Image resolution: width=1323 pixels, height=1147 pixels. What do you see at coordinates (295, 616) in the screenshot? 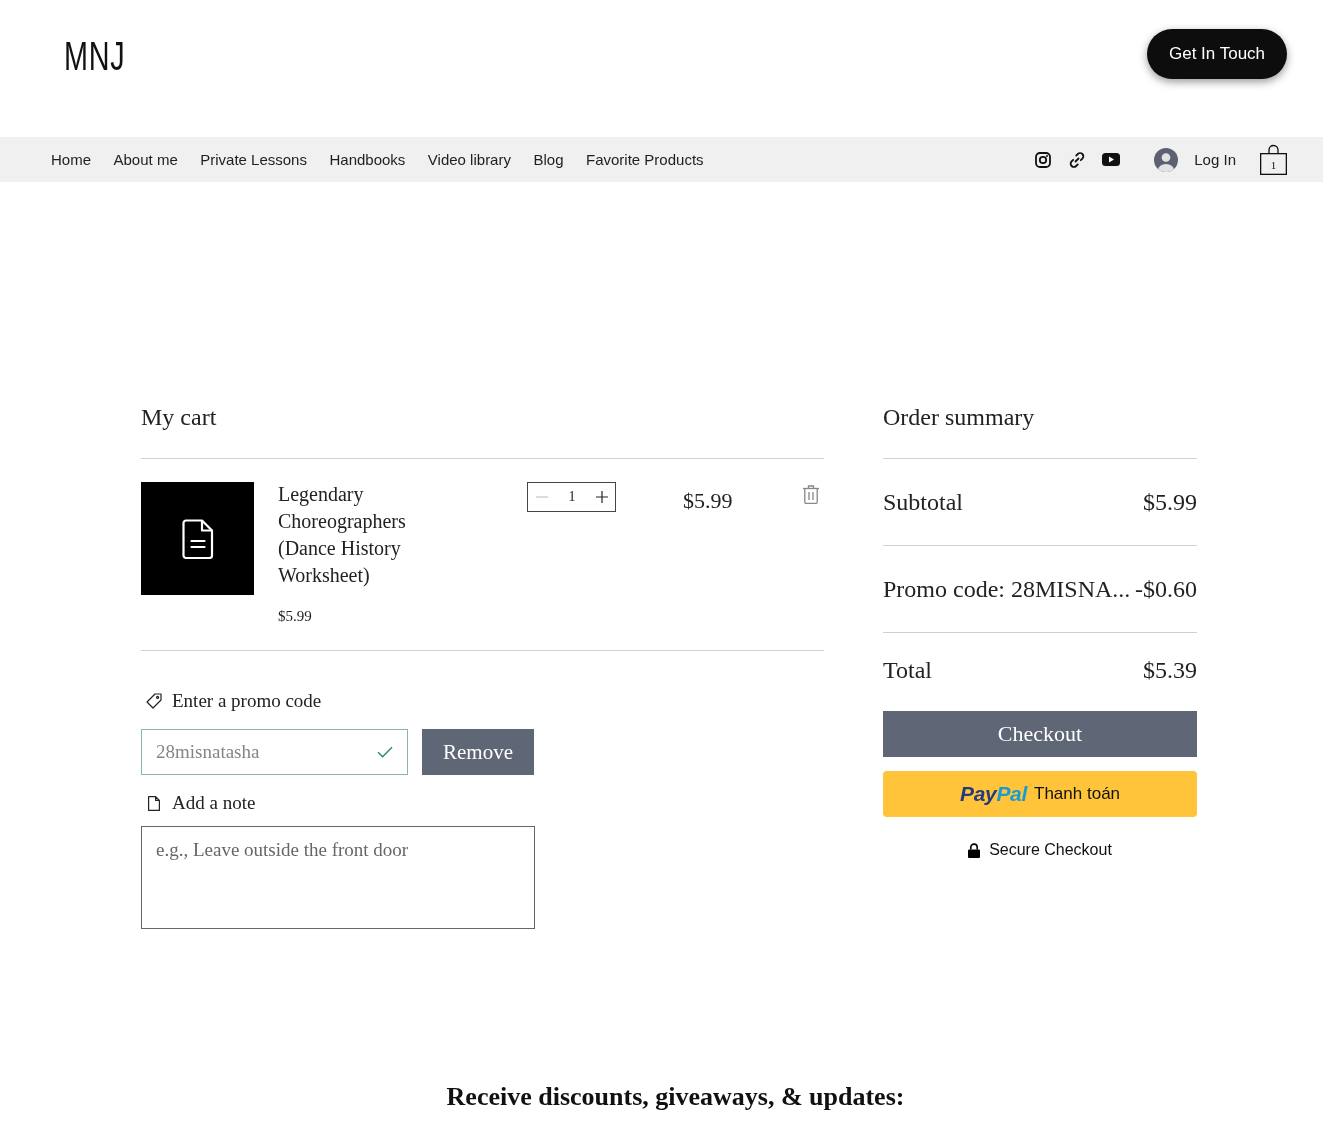
I see `unit-price: $5.99` at bounding box center [295, 616].